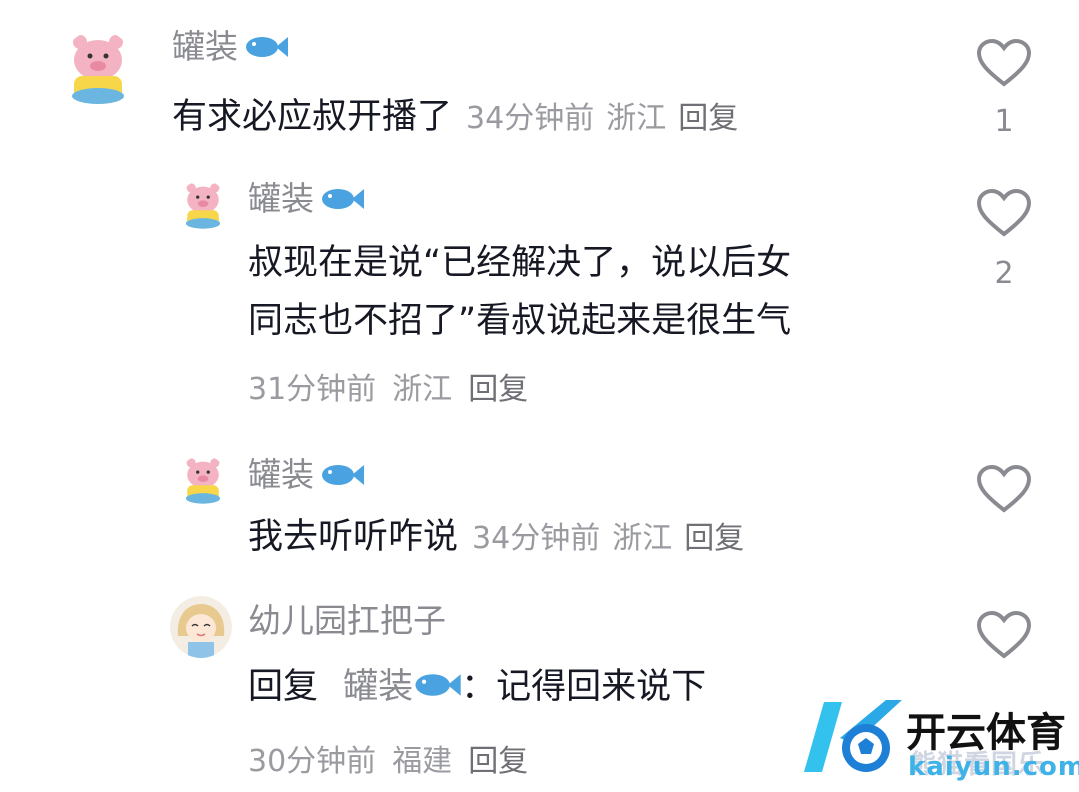 The image size is (1079, 792). What do you see at coordinates (378, 687) in the screenshot?
I see `reply-to-username: 罐装` at bounding box center [378, 687].